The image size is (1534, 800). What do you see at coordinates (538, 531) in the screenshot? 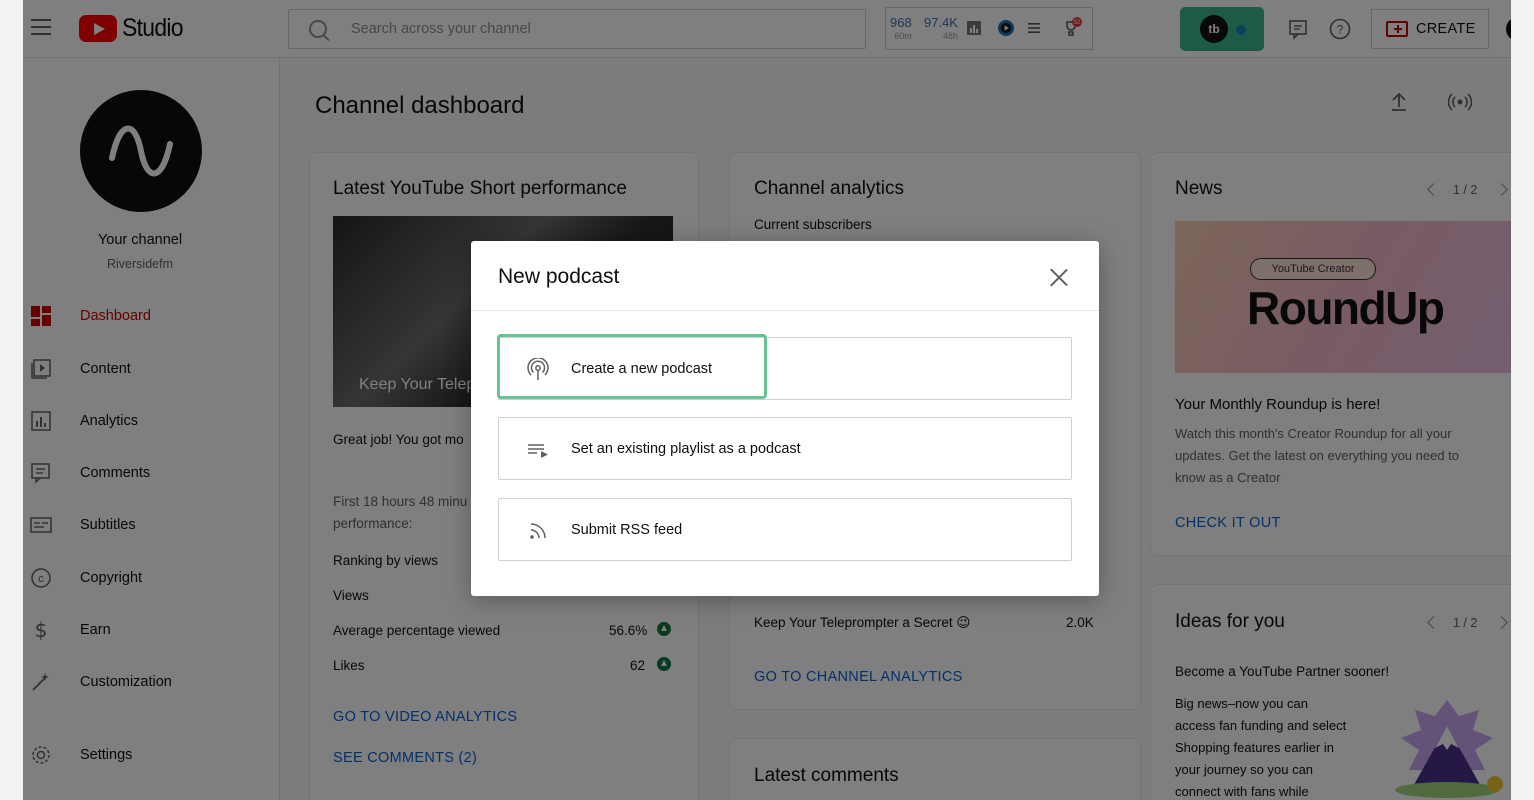
I see `rss-icon` at bounding box center [538, 531].